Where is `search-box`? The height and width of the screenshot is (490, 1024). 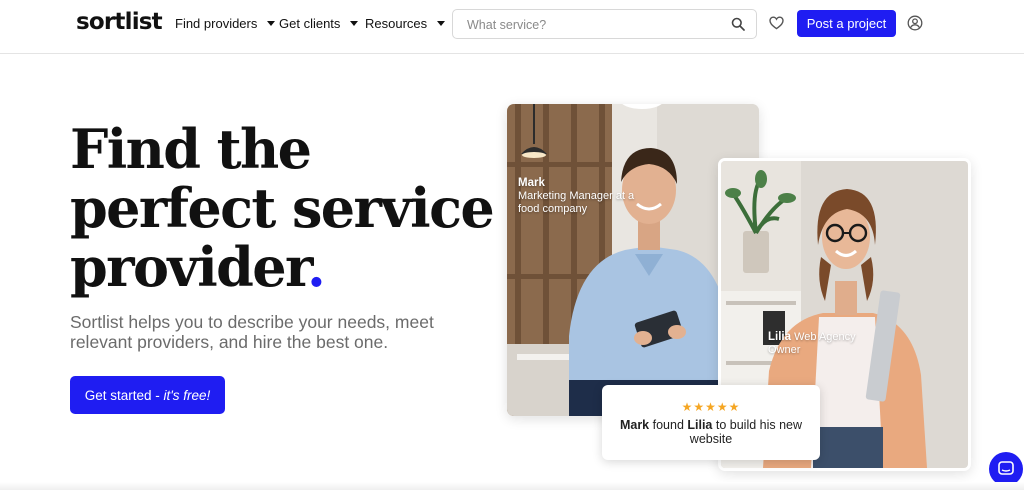
search-box is located at coordinates (604, 24).